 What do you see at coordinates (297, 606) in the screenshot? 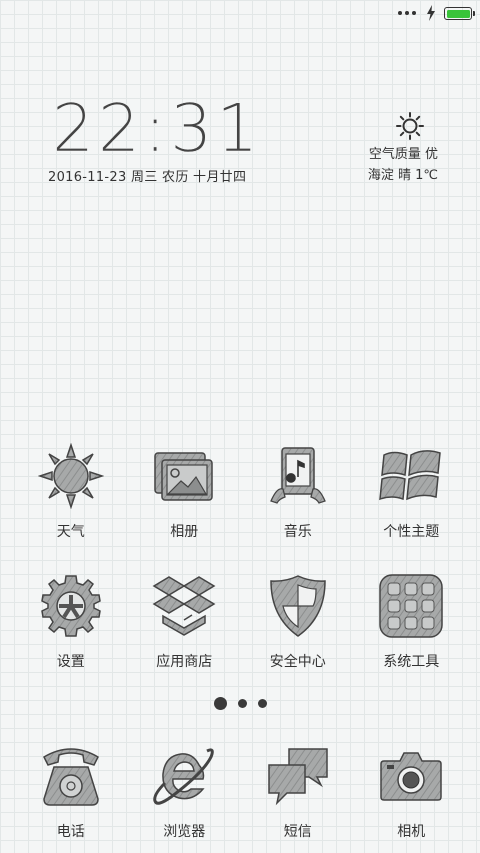
I see `shield-icon` at bounding box center [297, 606].